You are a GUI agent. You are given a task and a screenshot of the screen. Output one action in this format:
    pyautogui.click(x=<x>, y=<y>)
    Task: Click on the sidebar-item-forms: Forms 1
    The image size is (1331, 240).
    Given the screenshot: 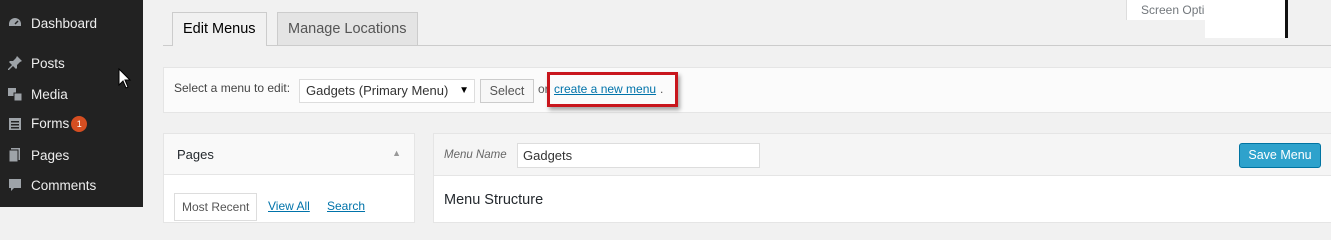 What is the action you would take?
    pyautogui.click(x=71, y=124)
    